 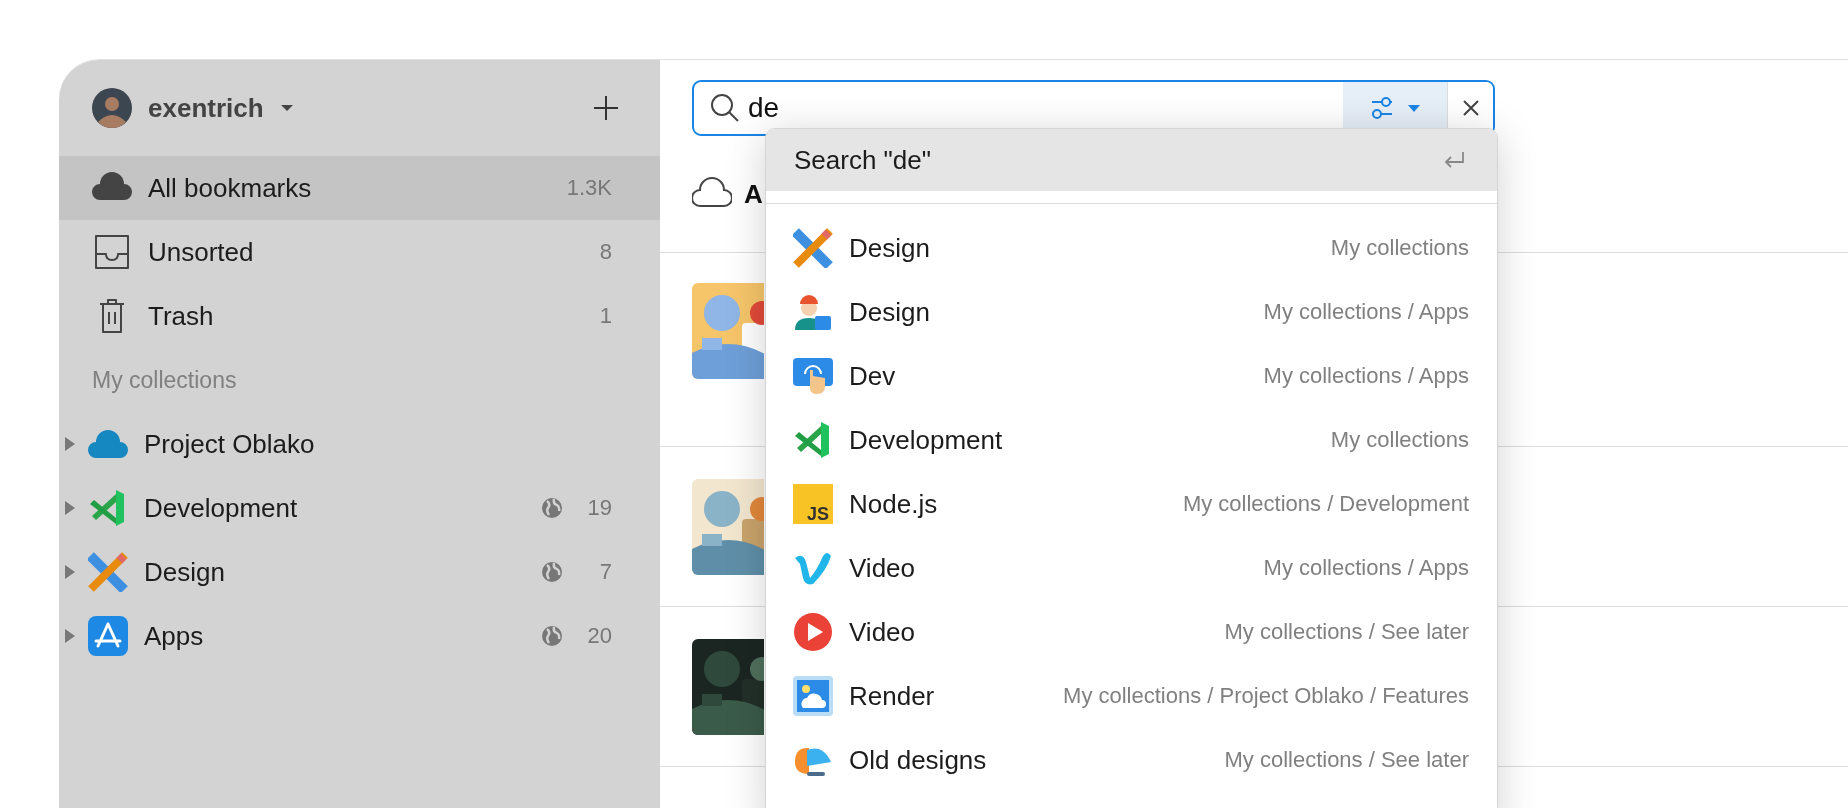 What do you see at coordinates (164, 380) in the screenshot?
I see `section-heading: My collections` at bounding box center [164, 380].